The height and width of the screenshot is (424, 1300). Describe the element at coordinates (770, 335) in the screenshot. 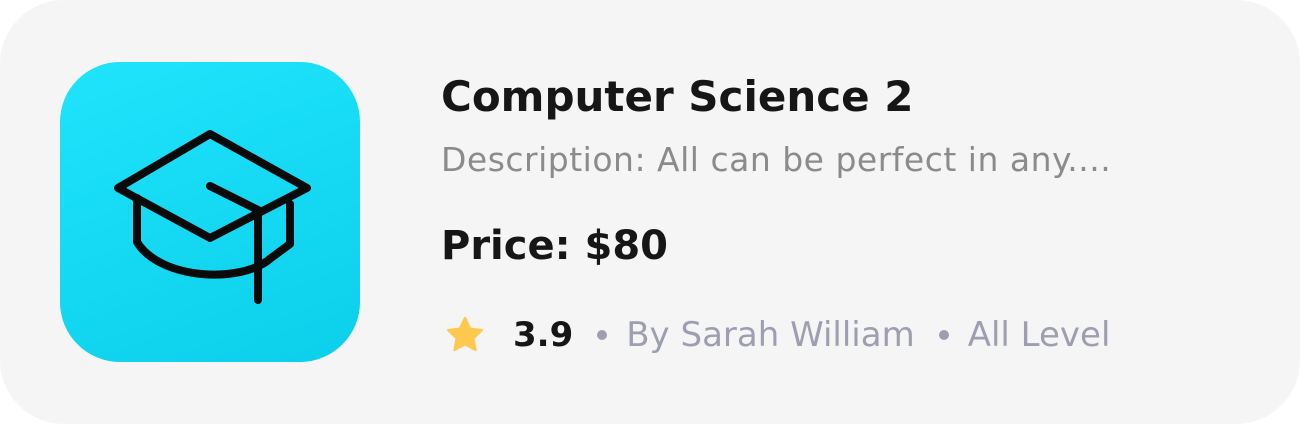

I see `course-author: By Sarah William` at that location.